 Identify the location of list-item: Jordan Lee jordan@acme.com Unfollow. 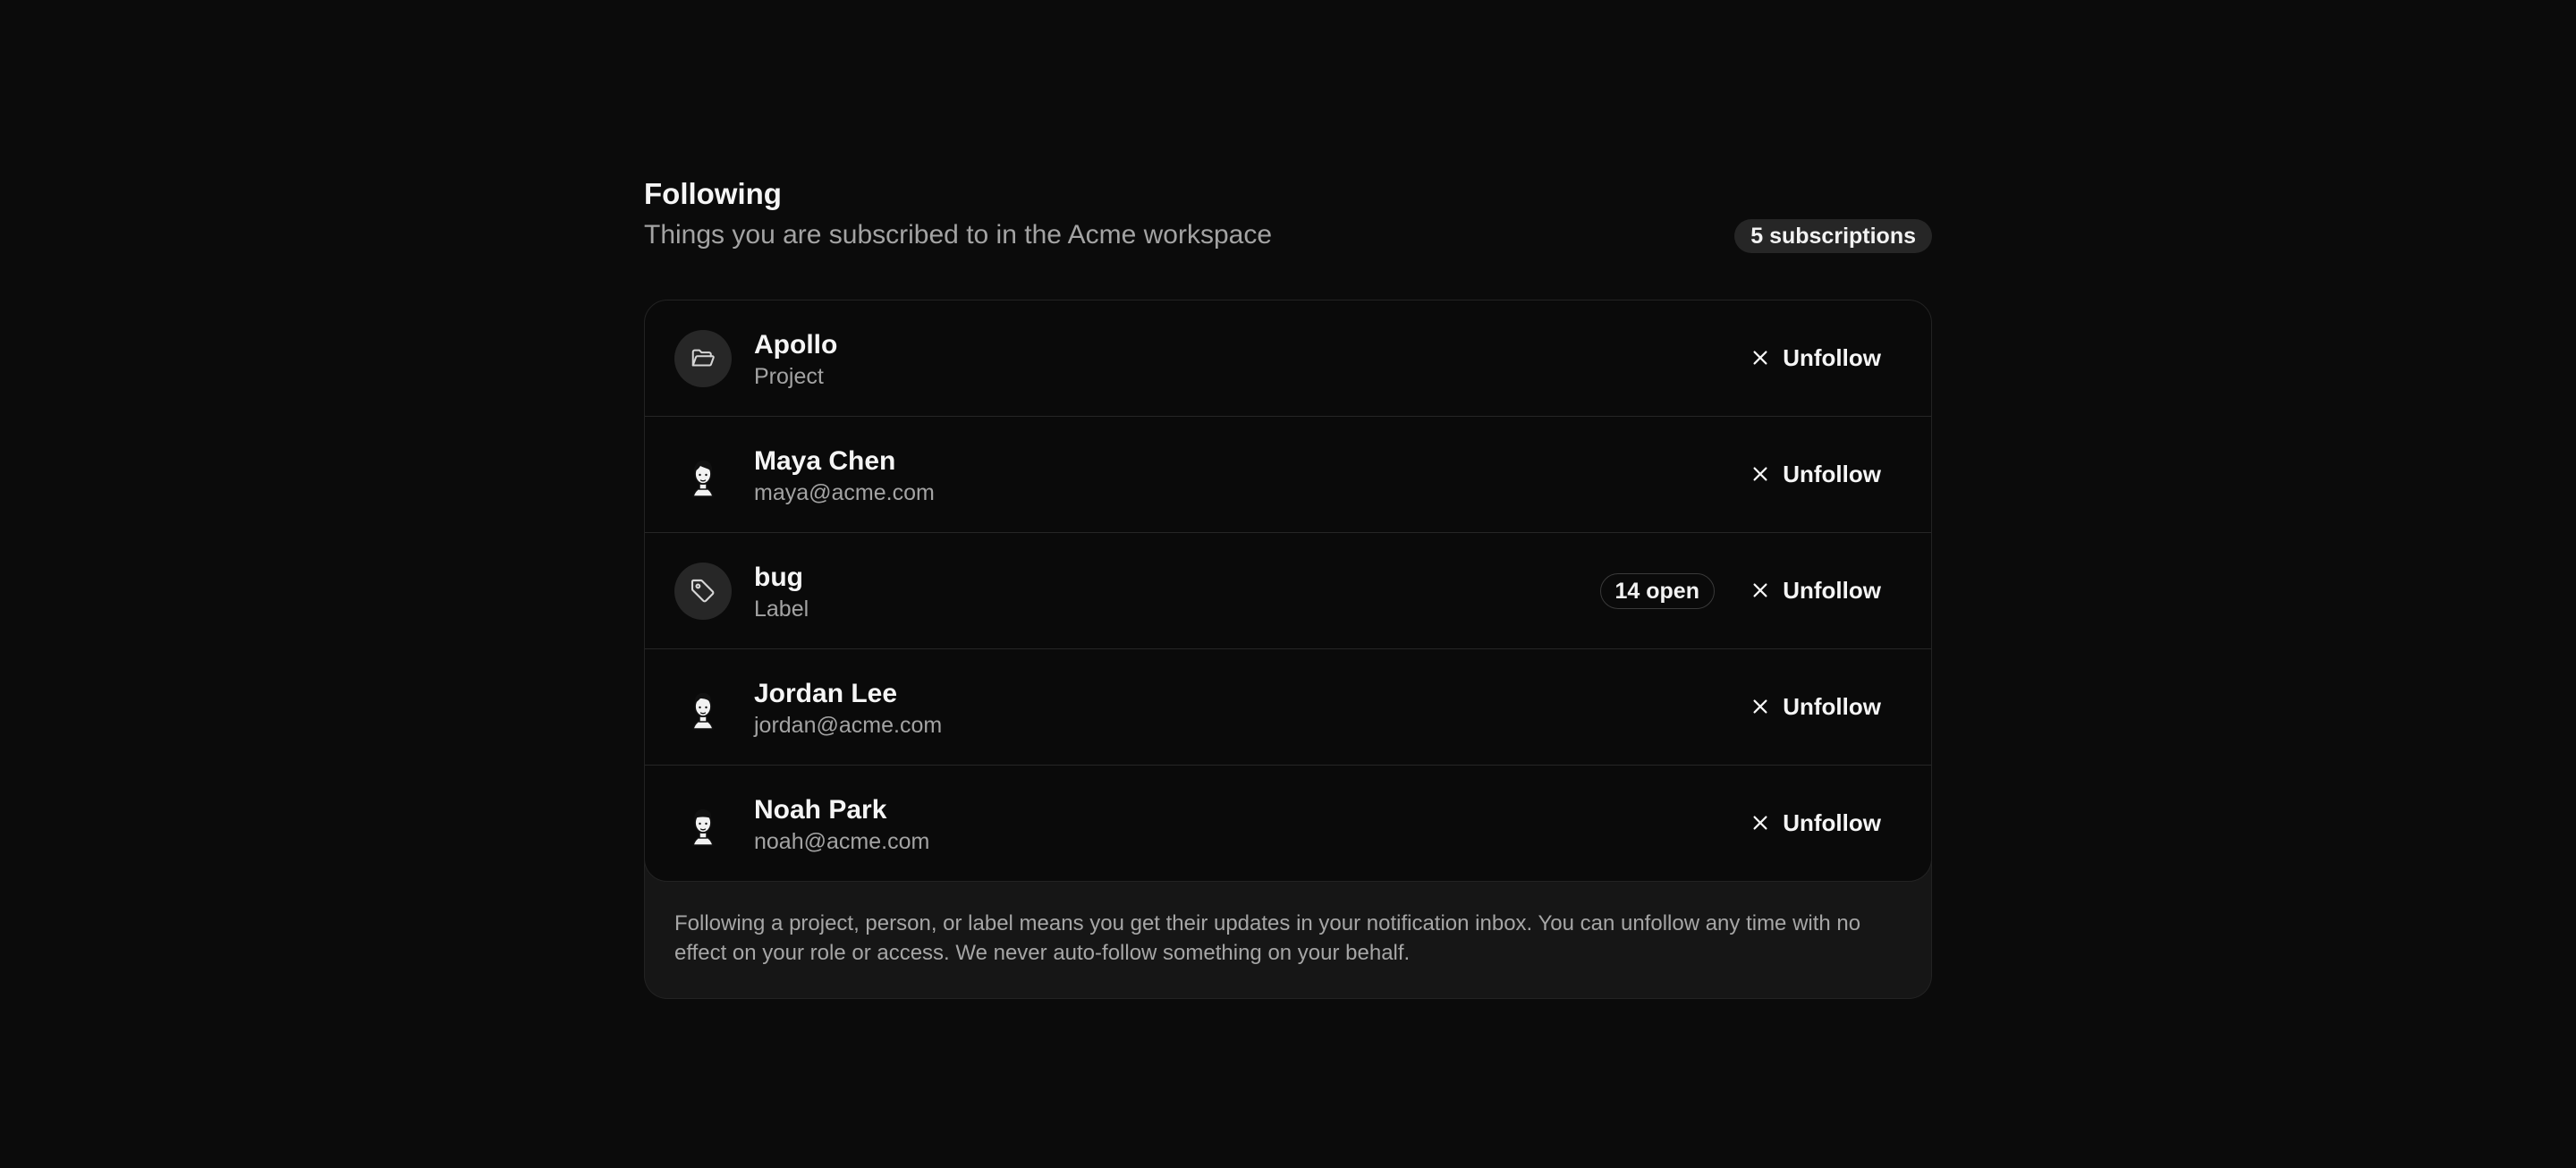
(1288, 707).